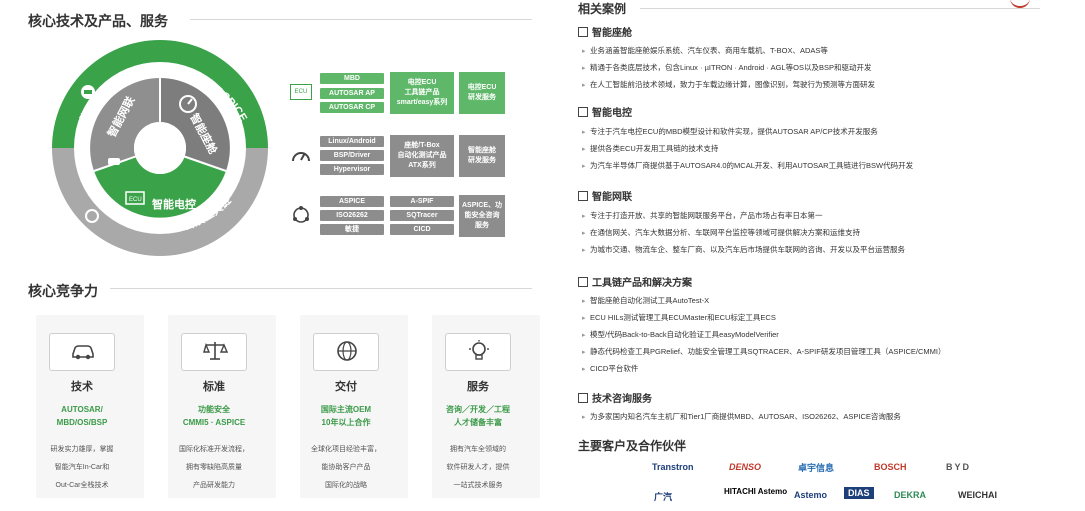 The image size is (1085, 511). I want to click on logo-transtron: Transtron, so click(673, 467).